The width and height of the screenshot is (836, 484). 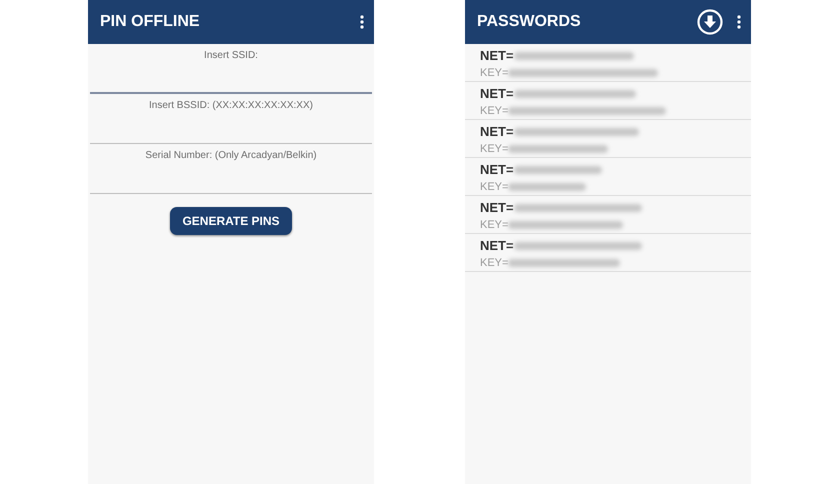 What do you see at coordinates (231, 119) in the screenshot?
I see `input-field: Insert BSSID: (XX:XX:XX:XX:XX:XX)` at bounding box center [231, 119].